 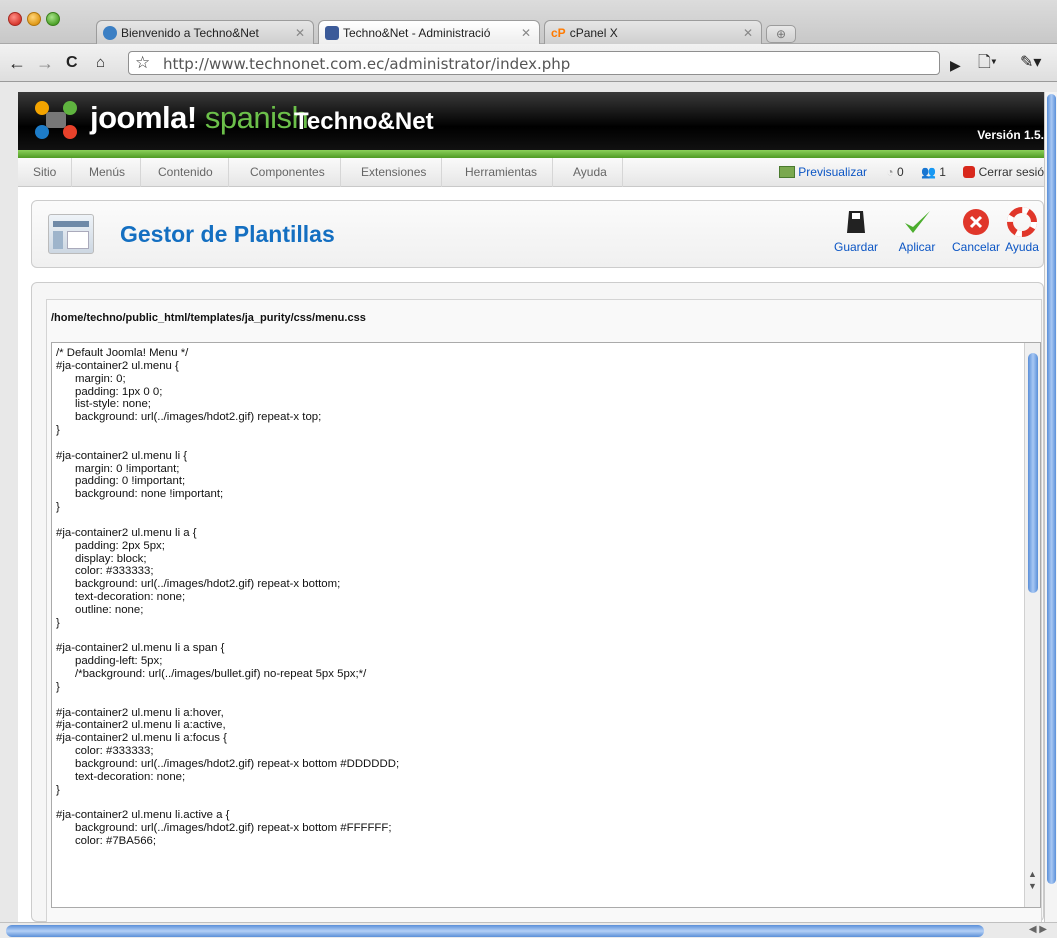 I want to click on forward-arrow-icon: →, so click(x=45, y=63).